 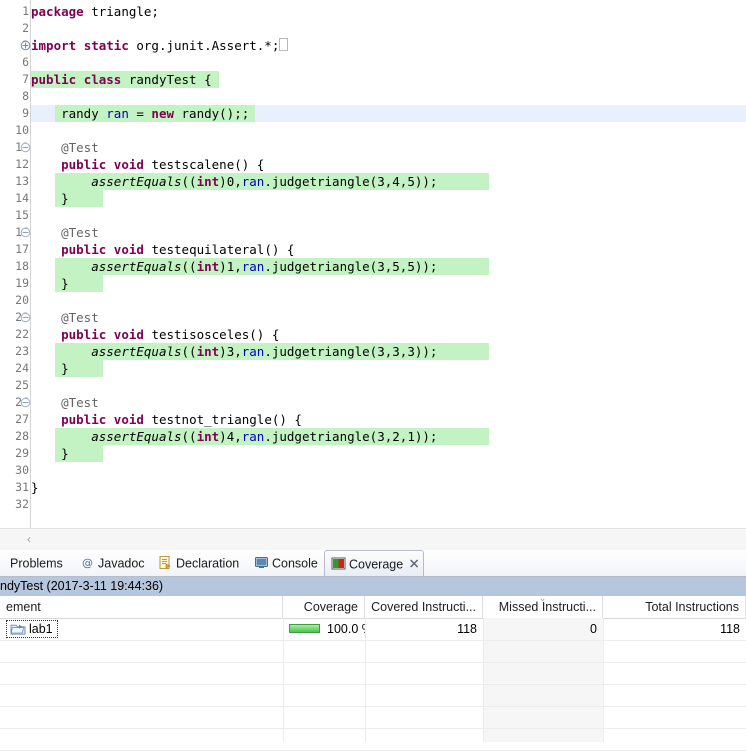 I want to click on line-number-label: 10, so click(x=22, y=130).